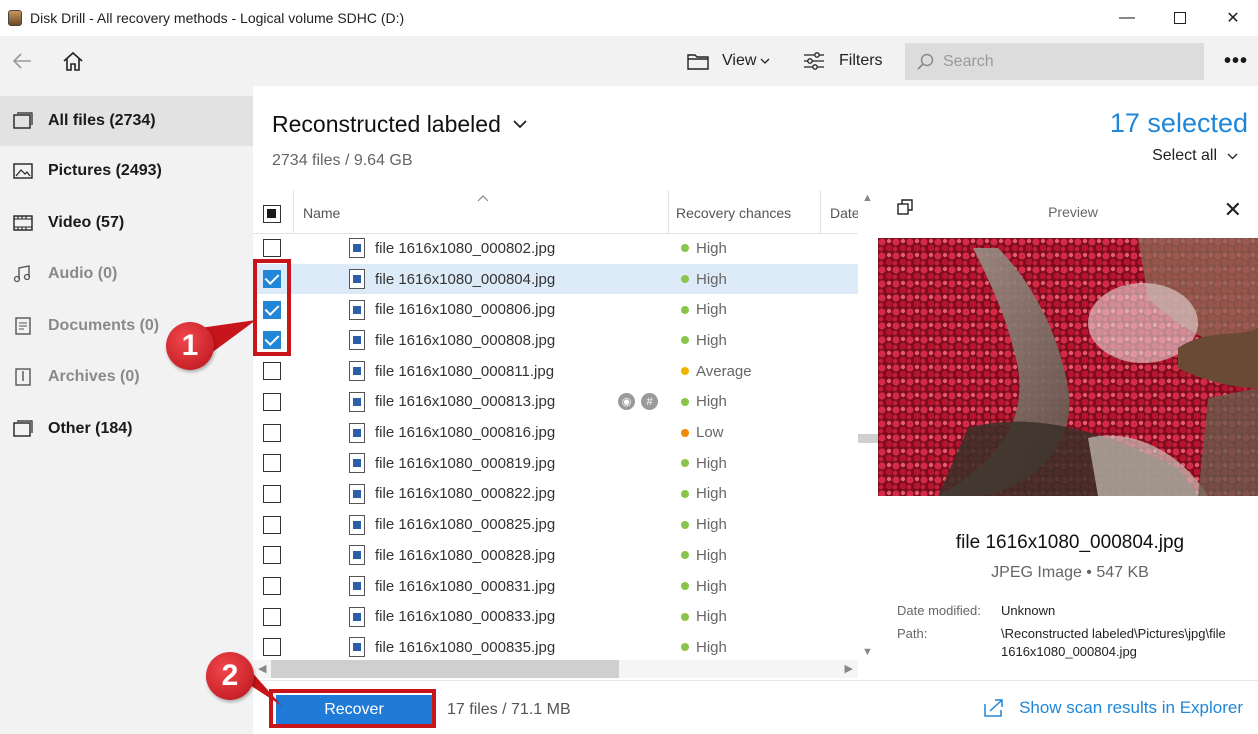 The width and height of the screenshot is (1258, 734). I want to click on preview-image, so click(1068, 367).